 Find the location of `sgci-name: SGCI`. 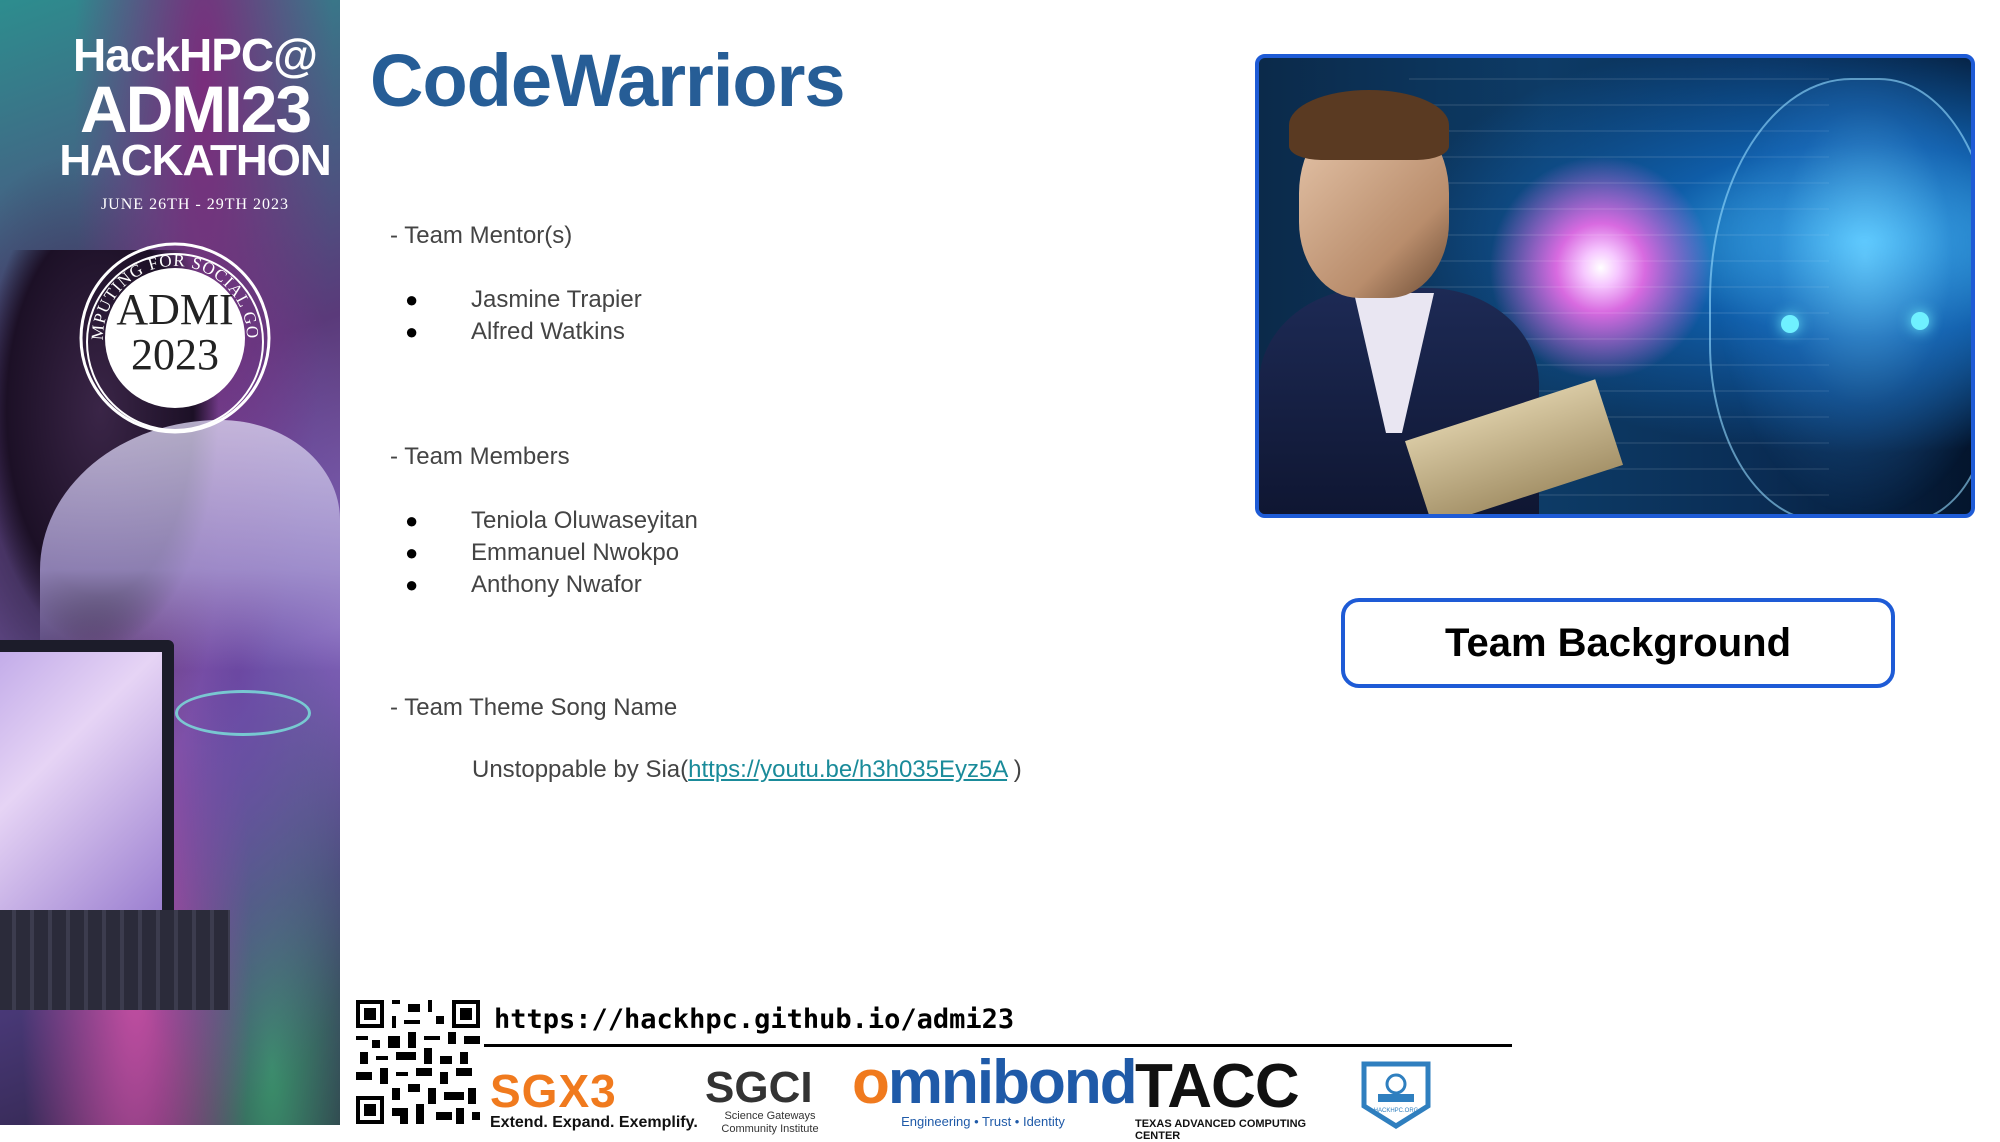

sgci-name: SGCI is located at coordinates (759, 1087).